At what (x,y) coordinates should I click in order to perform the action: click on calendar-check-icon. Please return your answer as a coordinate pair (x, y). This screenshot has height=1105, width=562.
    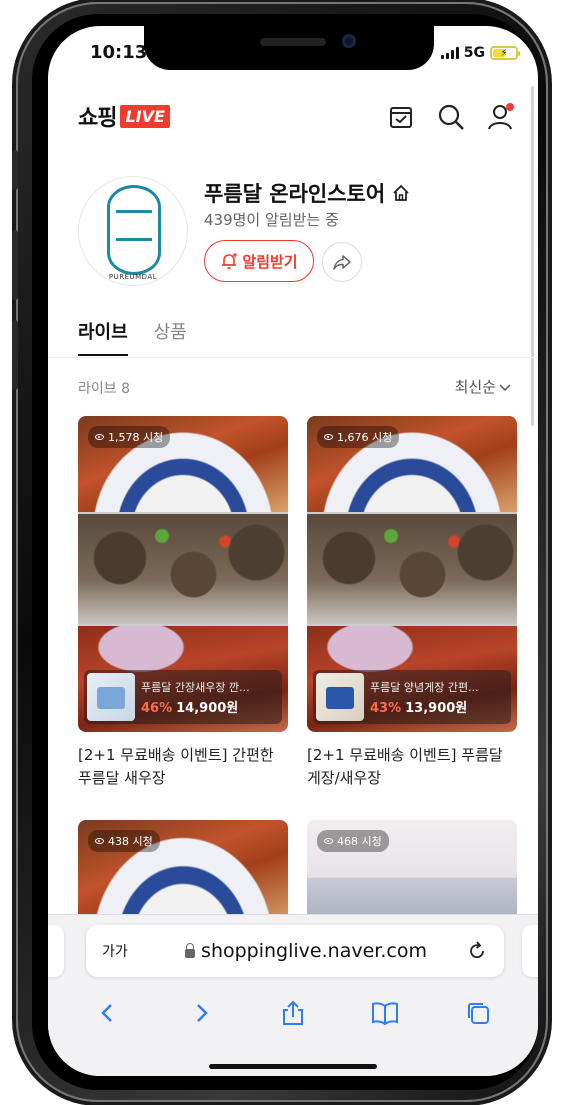
    Looking at the image, I should click on (401, 117).